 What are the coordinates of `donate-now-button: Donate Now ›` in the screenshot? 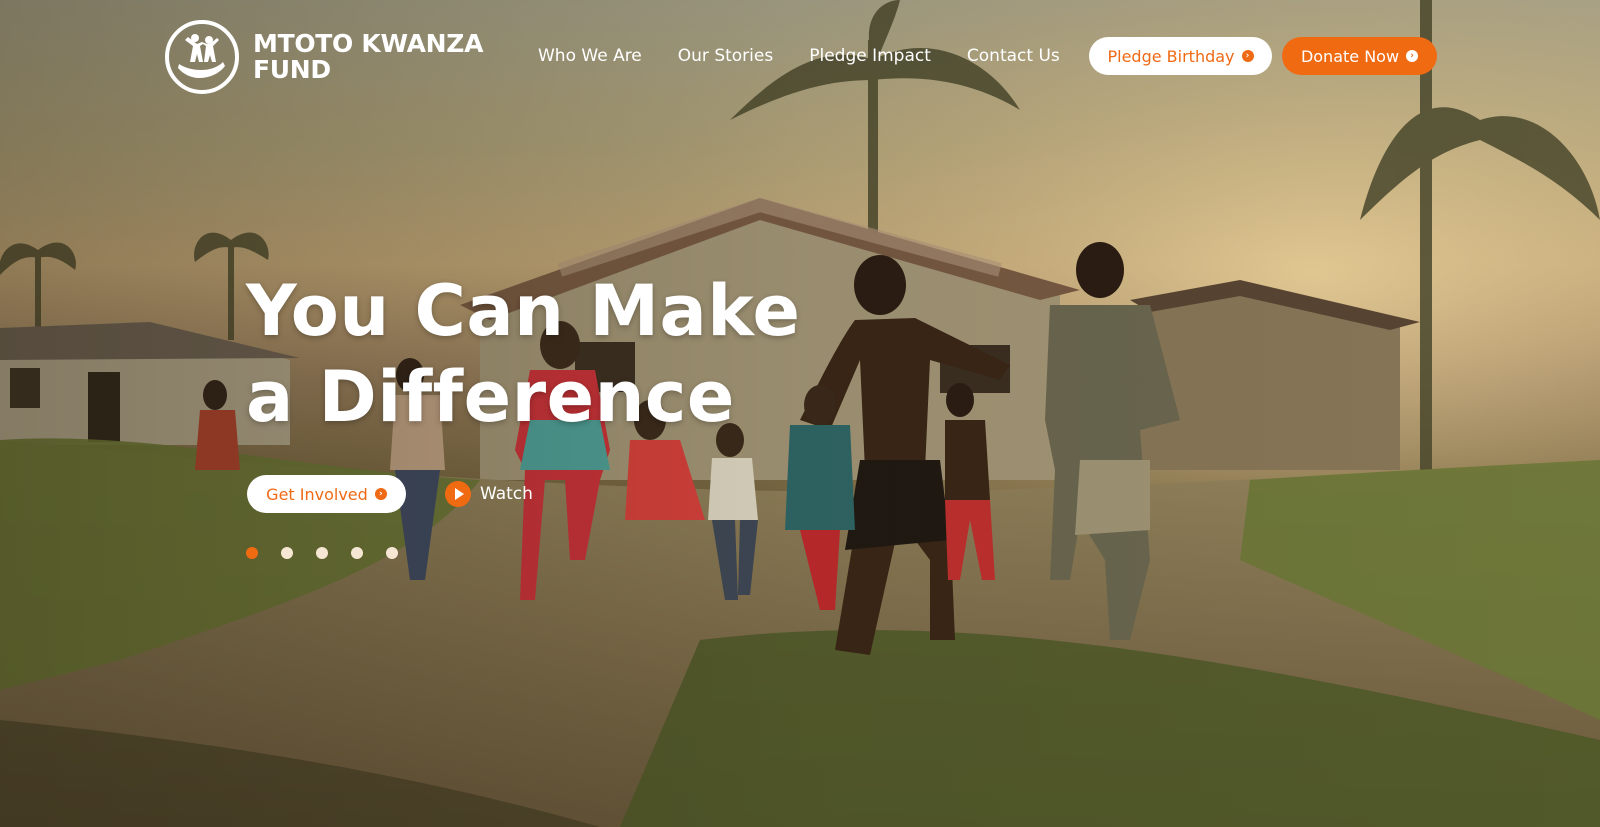 It's located at (1359, 56).